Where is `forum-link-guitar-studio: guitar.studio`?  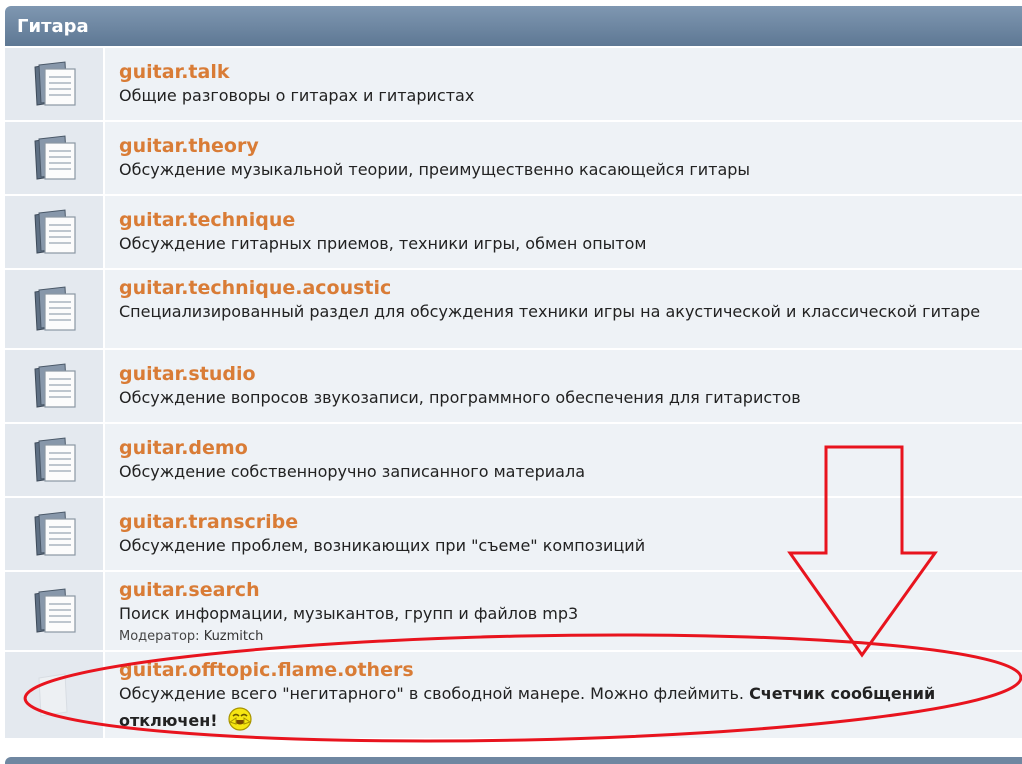
forum-link-guitar-studio: guitar.studio is located at coordinates (565, 374).